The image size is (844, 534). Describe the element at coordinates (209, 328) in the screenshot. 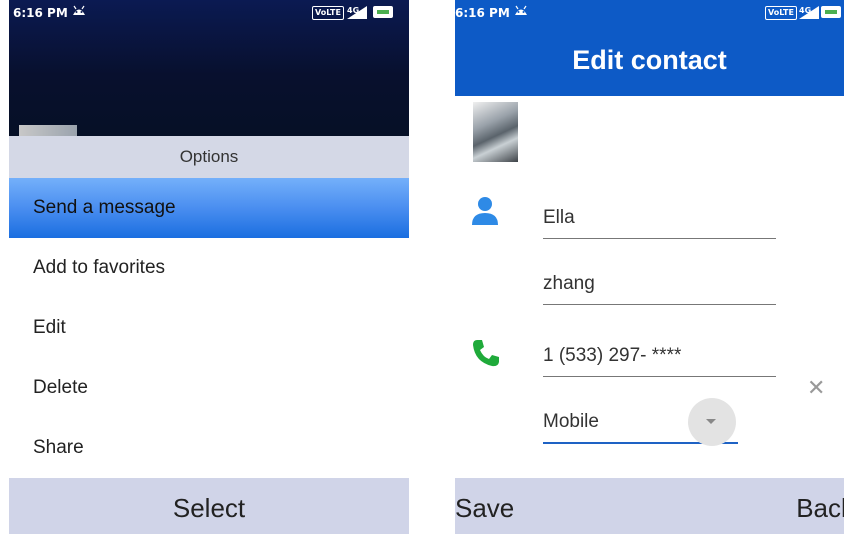

I see `menu-item-edit: Edit` at that location.